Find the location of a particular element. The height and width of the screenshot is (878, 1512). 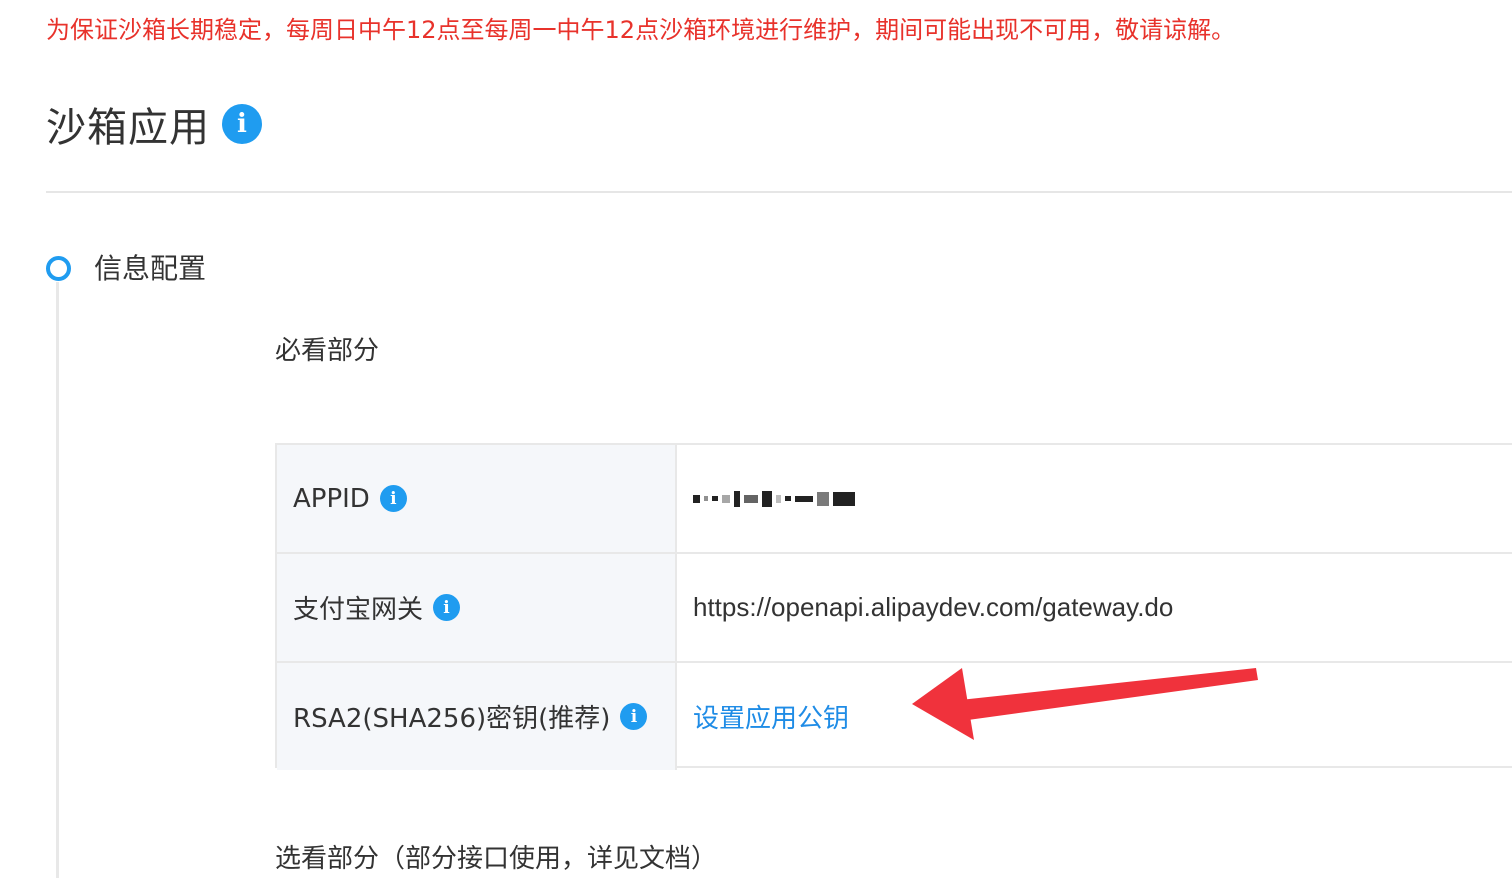

appid-label: APPID is located at coordinates (331, 498).